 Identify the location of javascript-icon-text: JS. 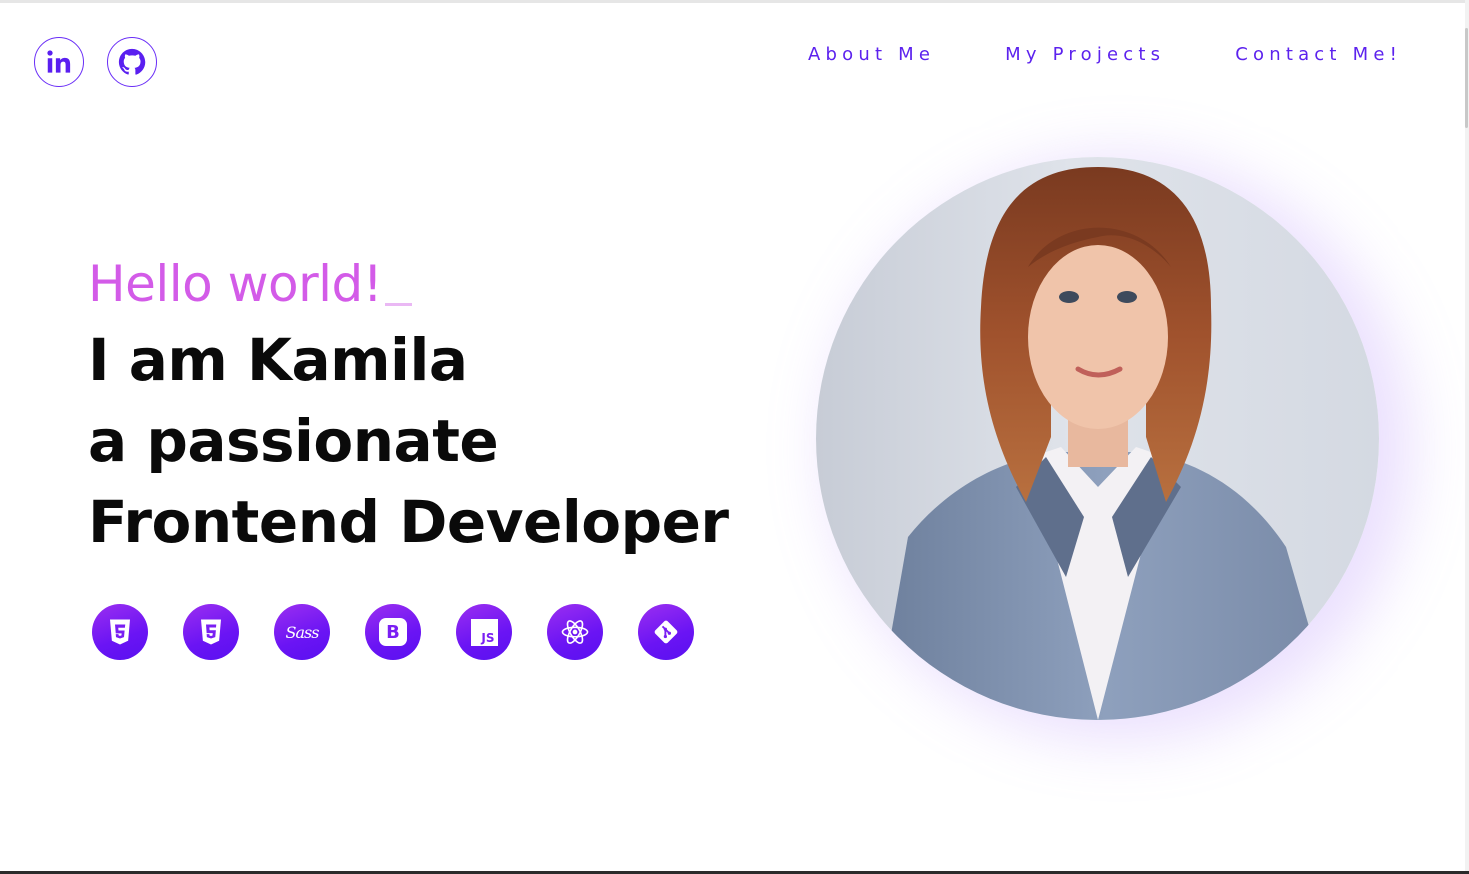
(488, 637).